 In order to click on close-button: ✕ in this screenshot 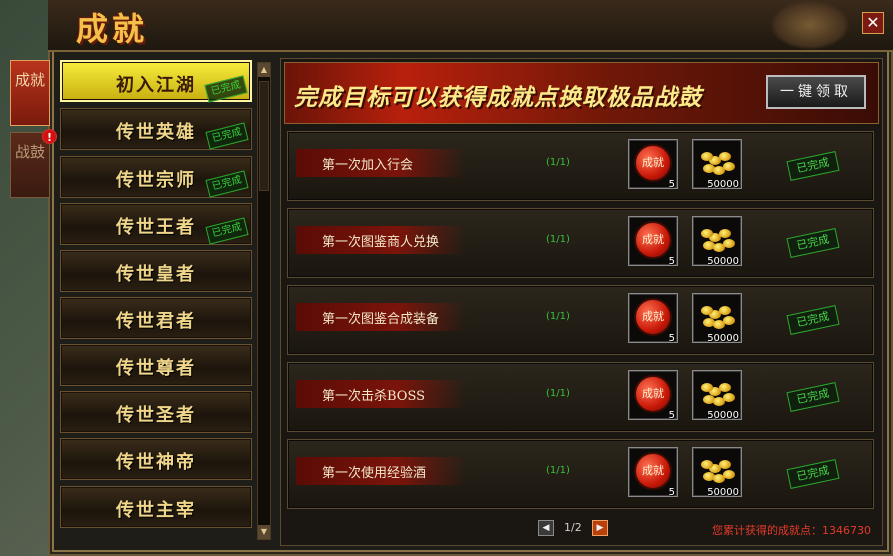, I will do `click(873, 23)`.